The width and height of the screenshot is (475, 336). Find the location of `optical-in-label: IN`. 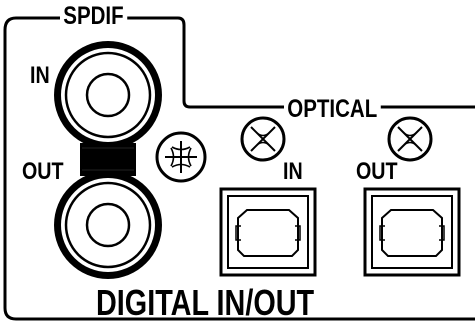

optical-in-label: IN is located at coordinates (293, 171).